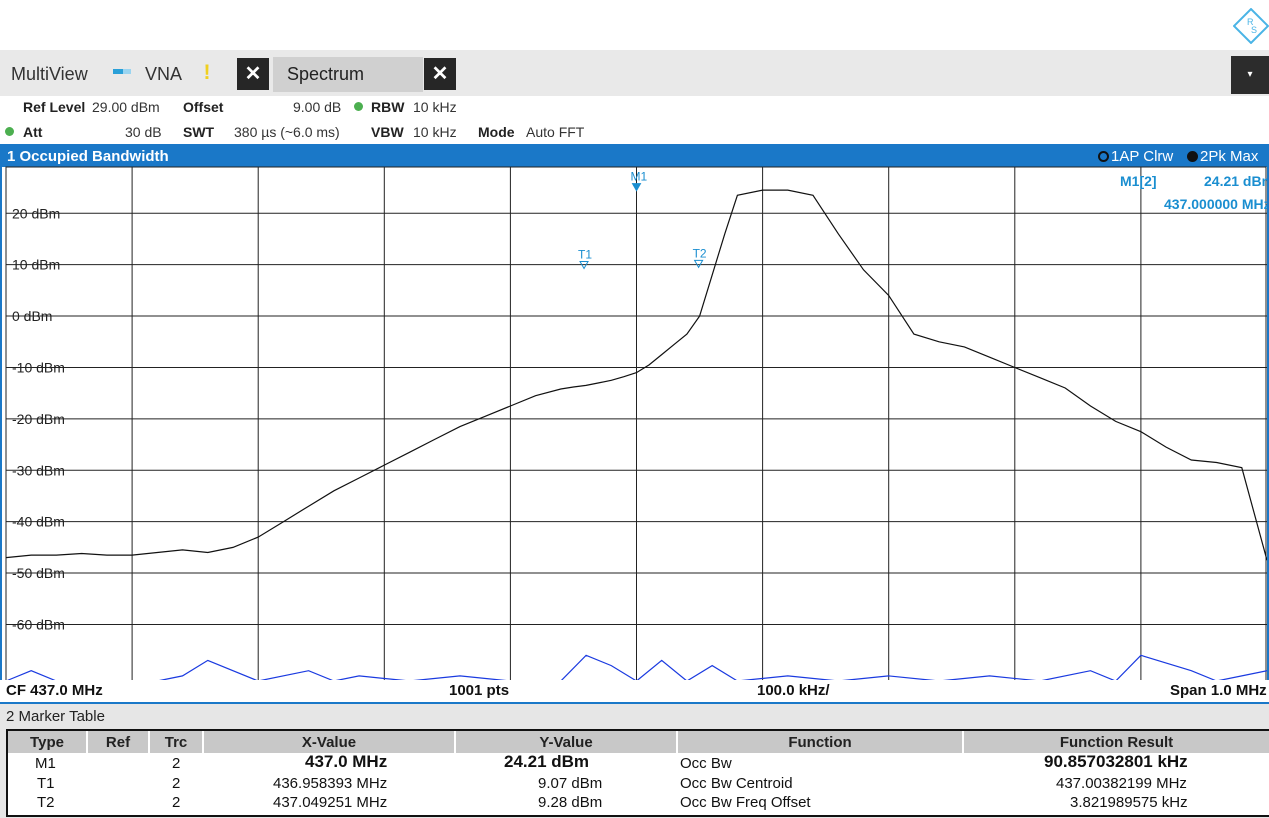 This screenshot has height=818, width=1269. What do you see at coordinates (736, 783) in the screenshot?
I see `row-function: Occ Bw Centroid` at bounding box center [736, 783].